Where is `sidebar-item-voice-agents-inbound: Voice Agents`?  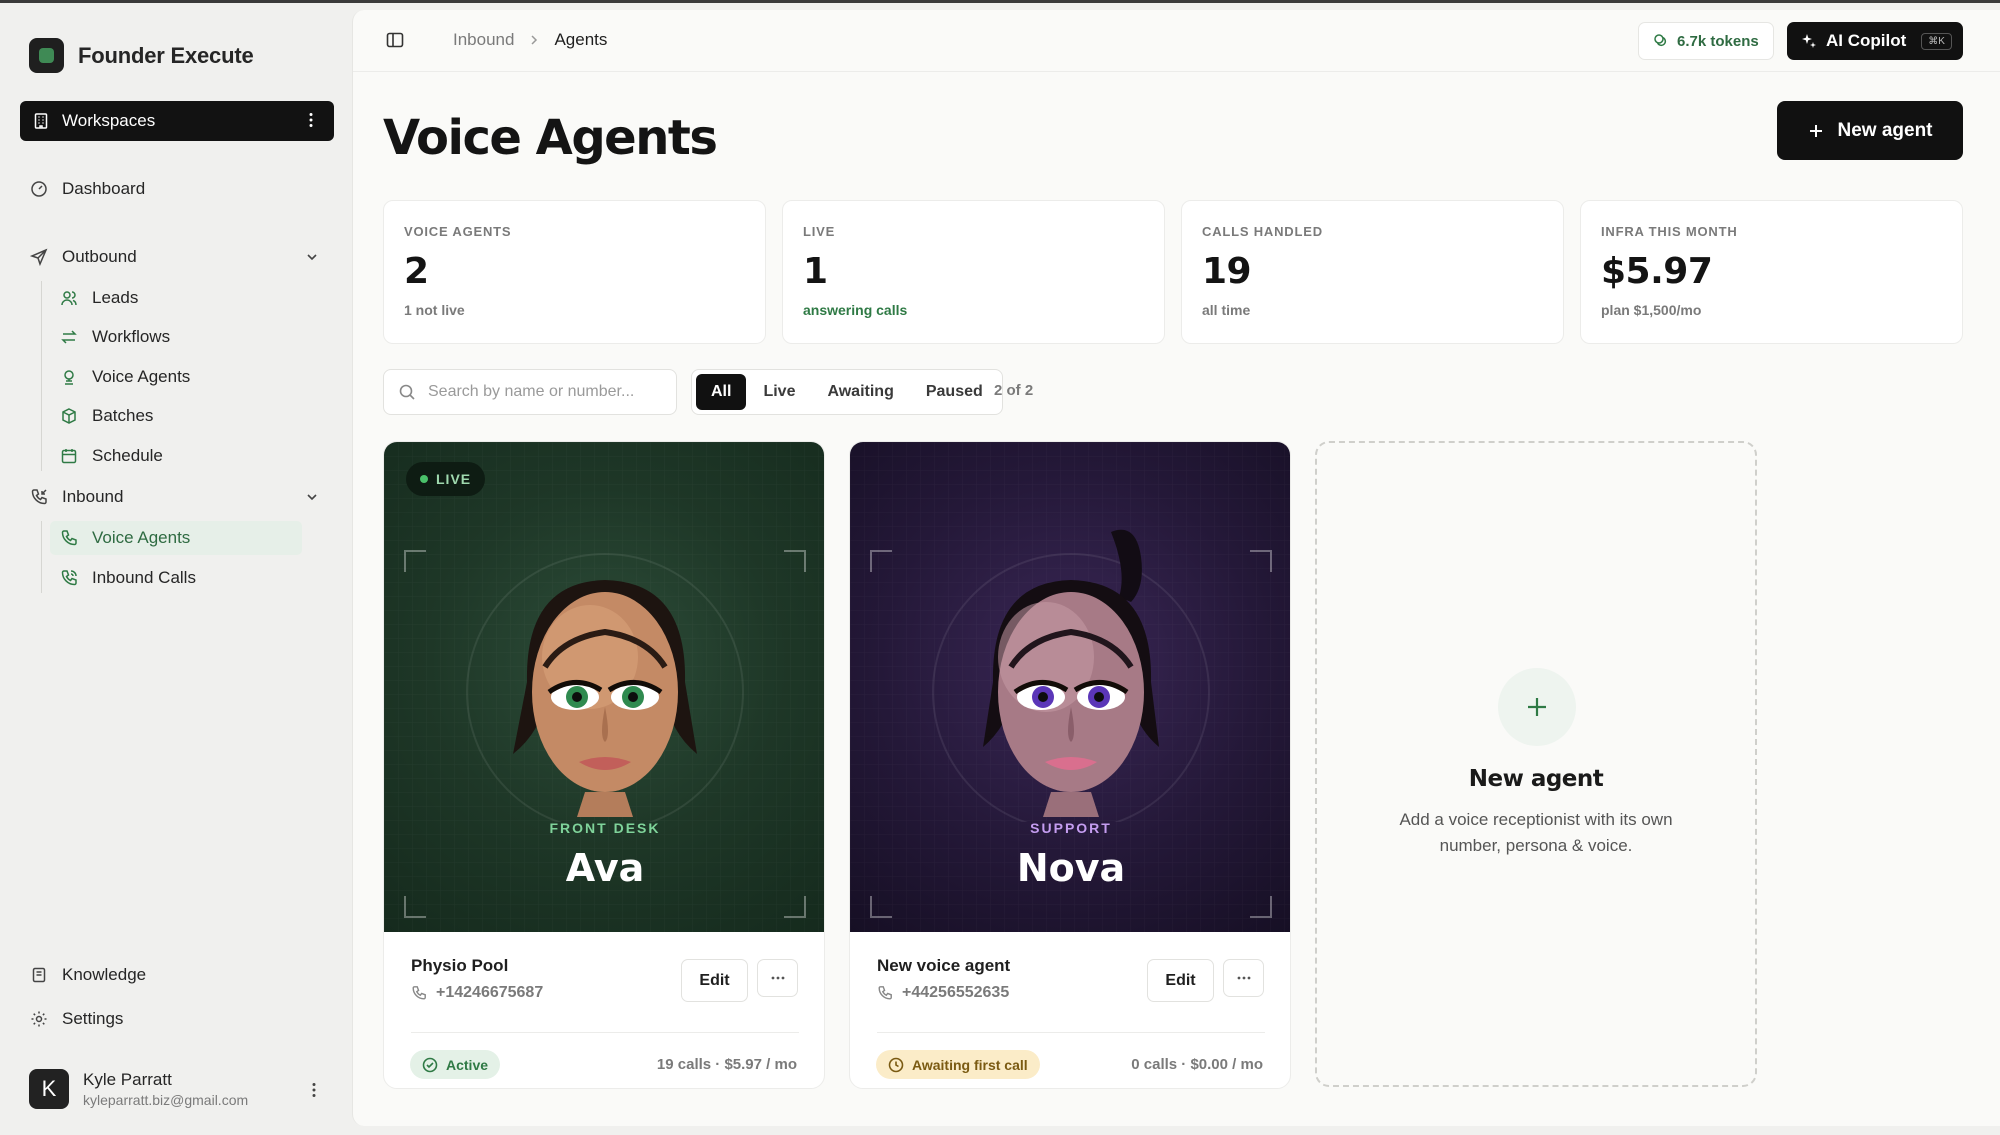 sidebar-item-voice-agents-inbound: Voice Agents is located at coordinates (176, 538).